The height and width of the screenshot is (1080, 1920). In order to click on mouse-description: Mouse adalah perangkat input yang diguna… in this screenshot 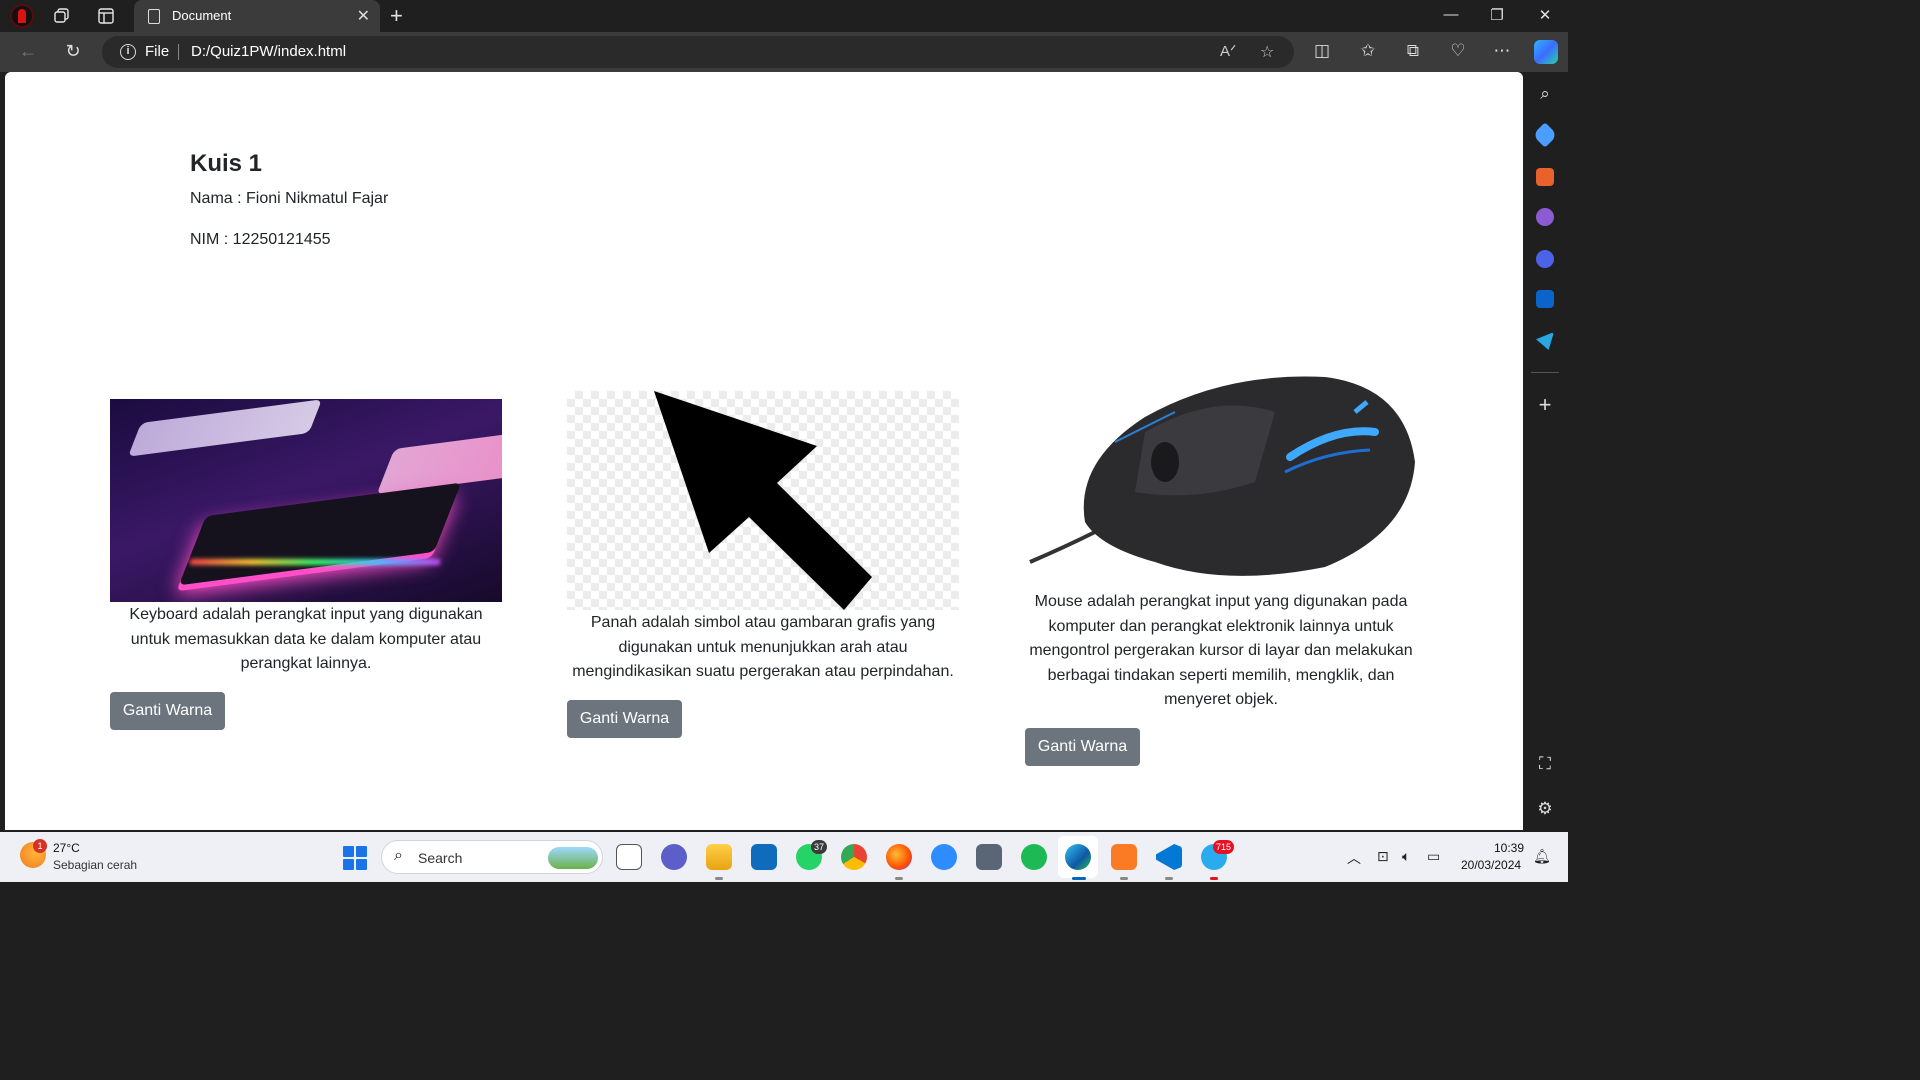, I will do `click(1221, 650)`.